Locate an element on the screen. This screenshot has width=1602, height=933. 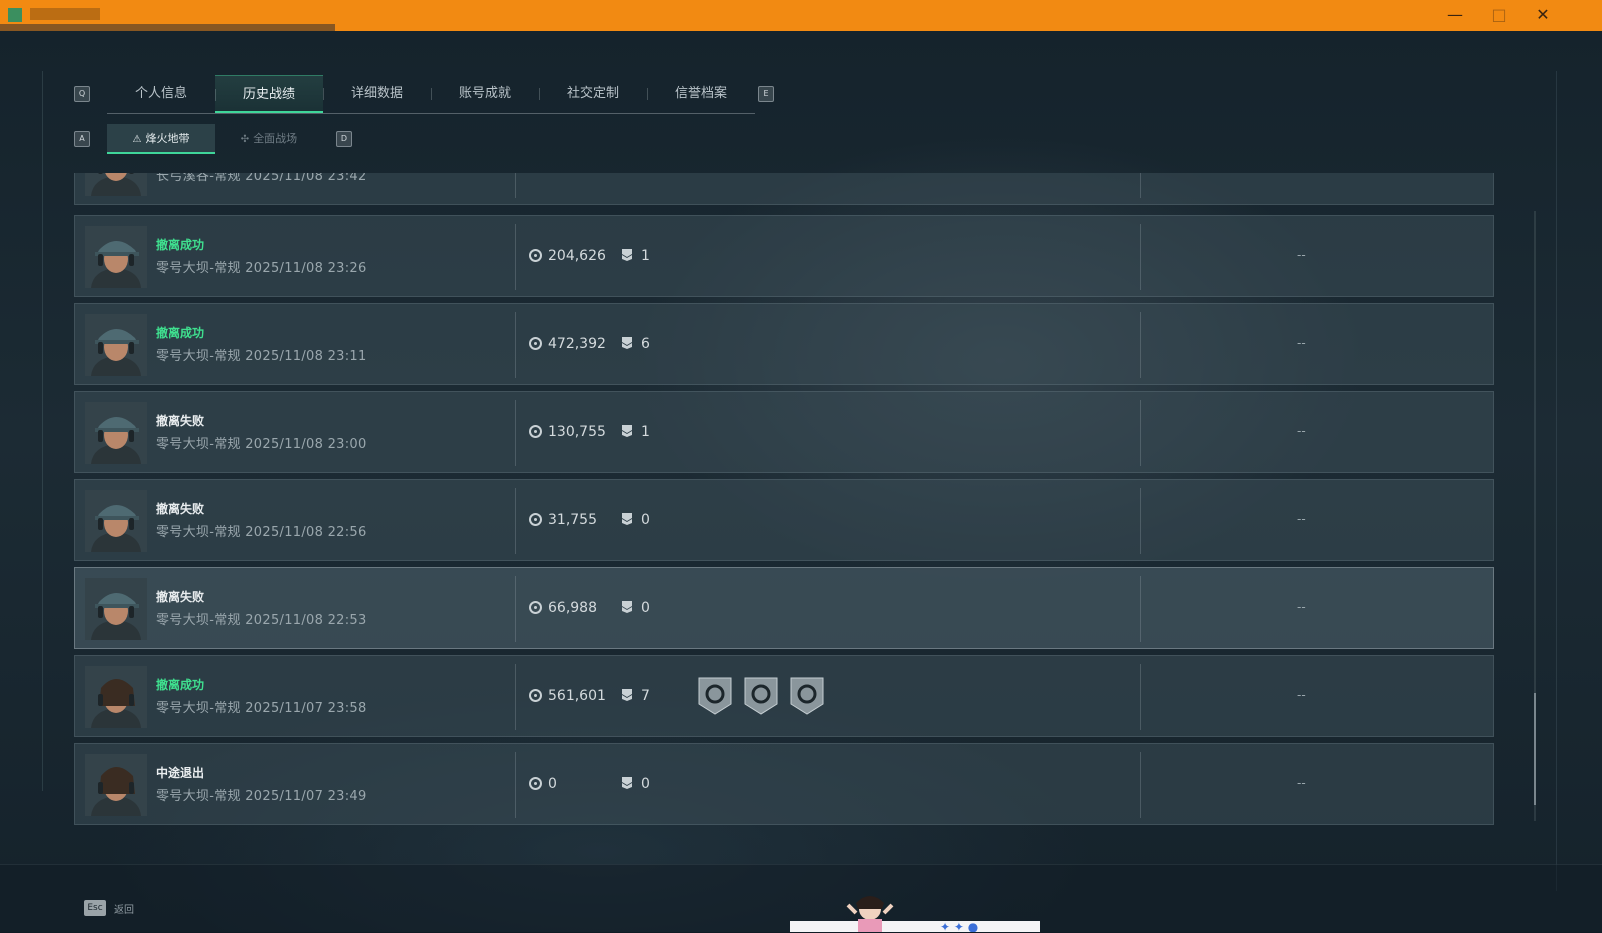
match-record-row: 撤离失败长弓溪谷-常规 2025/11/08 23:4204-- is located at coordinates (784, 189).